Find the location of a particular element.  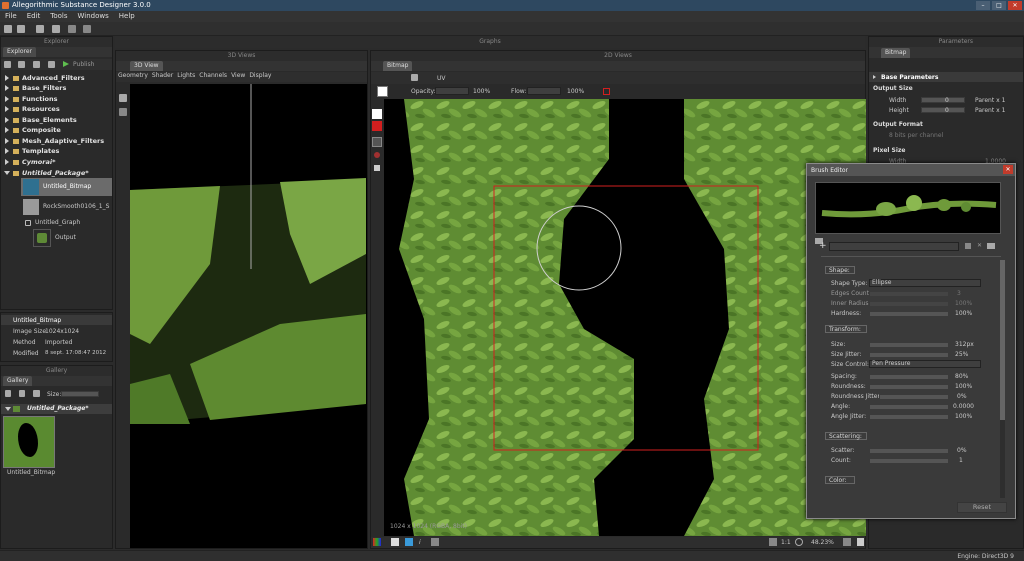

roundness-slider is located at coordinates (909, 387).